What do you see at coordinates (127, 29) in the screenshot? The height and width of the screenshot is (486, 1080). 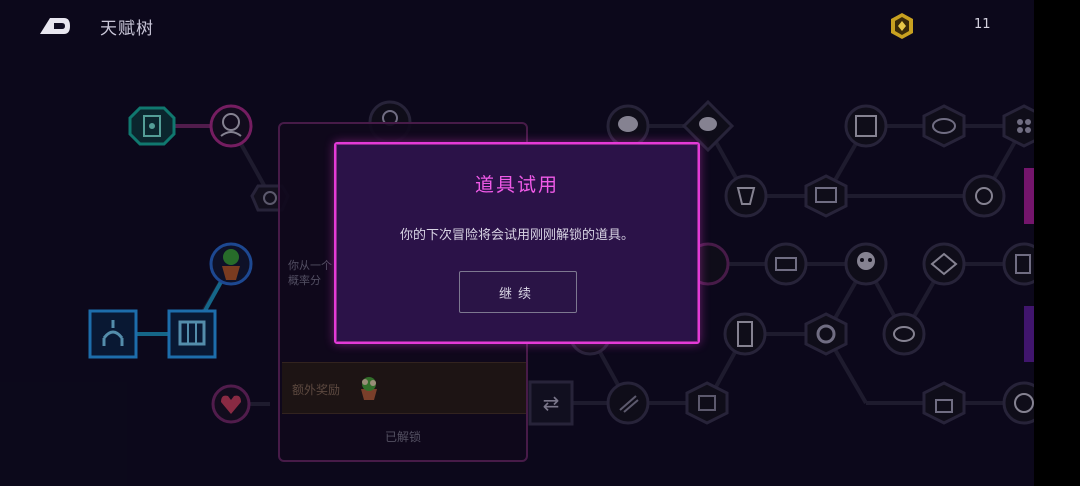 I see `page-title: 天赋树` at bounding box center [127, 29].